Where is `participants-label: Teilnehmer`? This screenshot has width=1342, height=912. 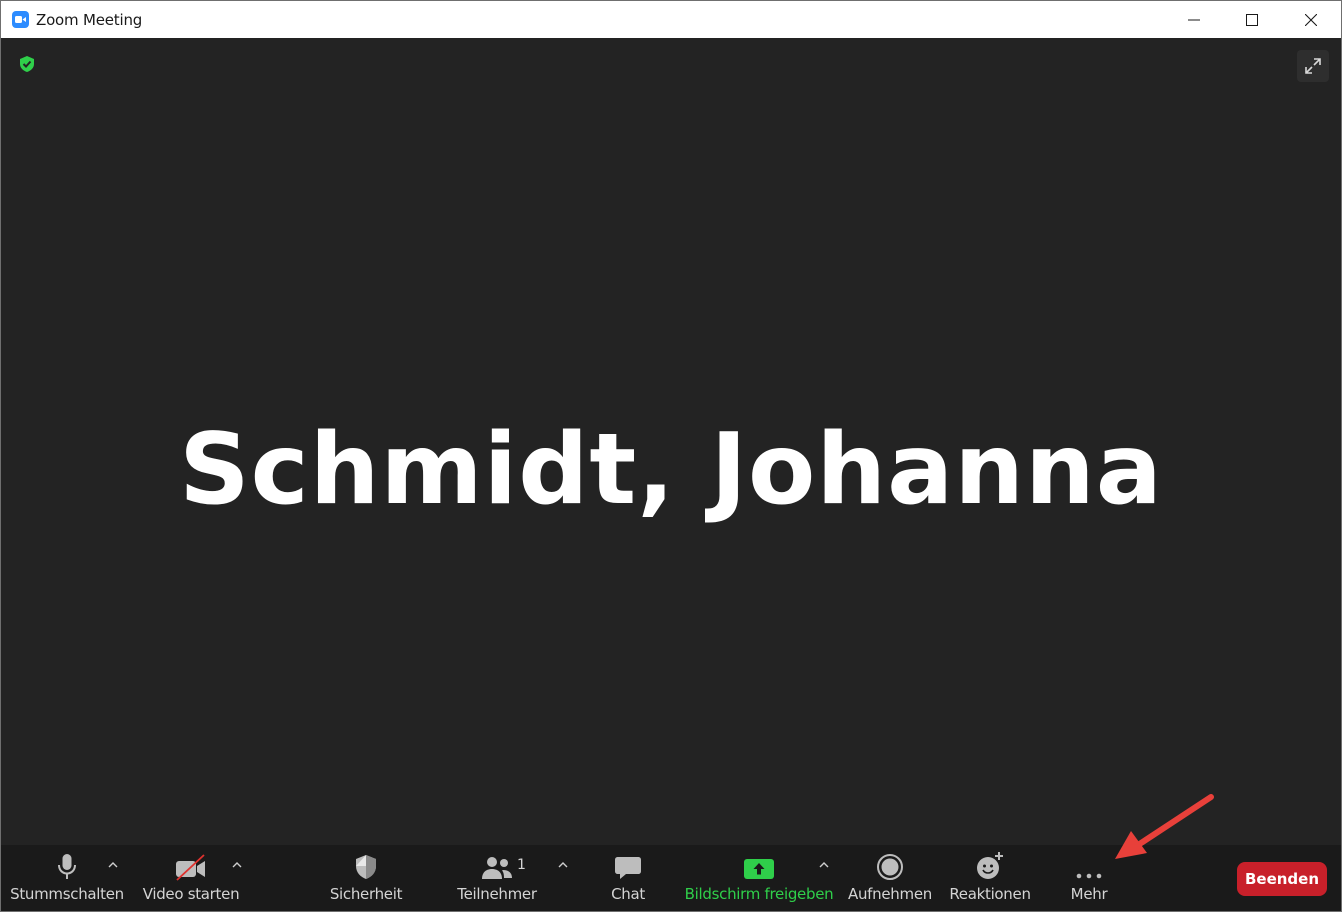 participants-label: Teilnehmer is located at coordinates (497, 894).